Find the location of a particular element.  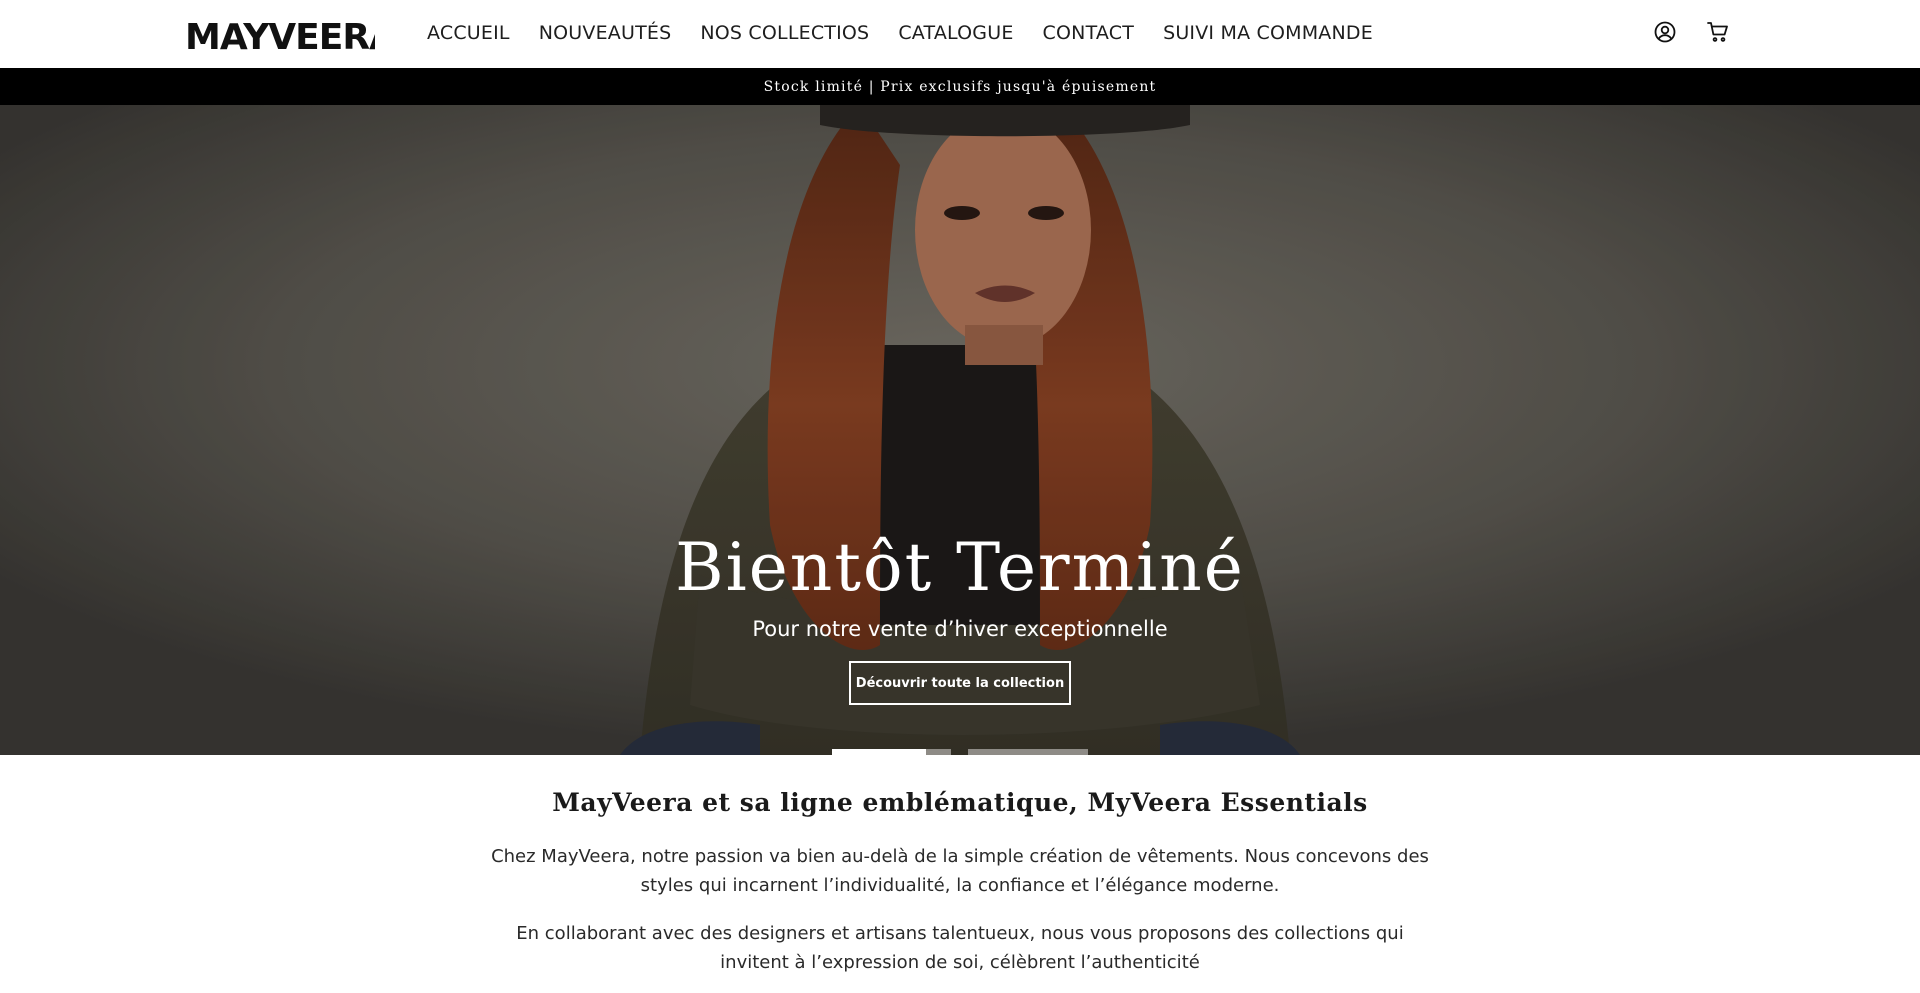

nav-item-catalogue: CATALOGUE is located at coordinates (955, 33).